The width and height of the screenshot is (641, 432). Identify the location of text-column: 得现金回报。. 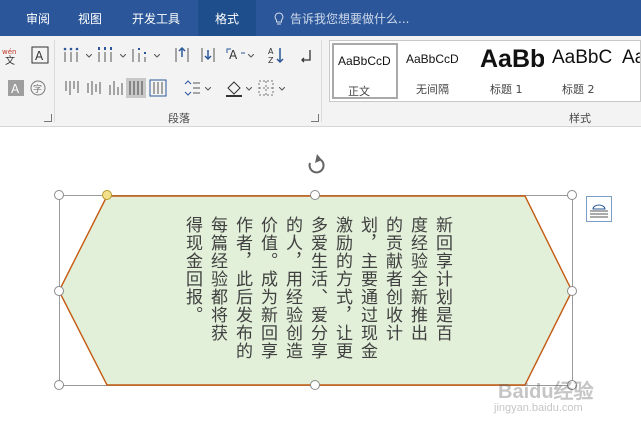
(192, 270).